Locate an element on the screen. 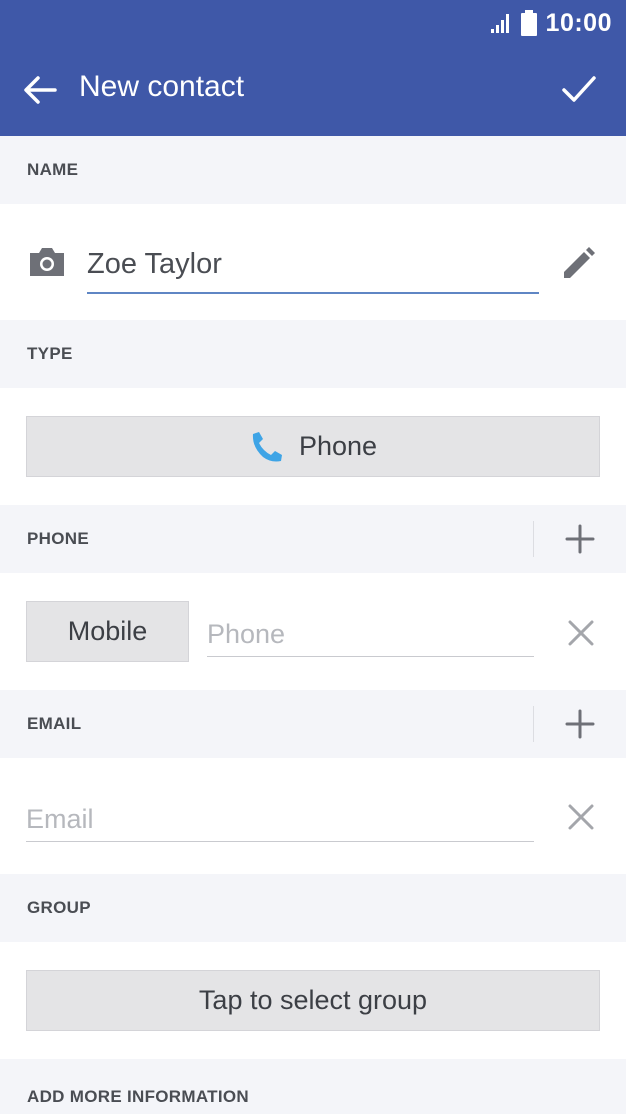  signal-icon is located at coordinates (499, 23).